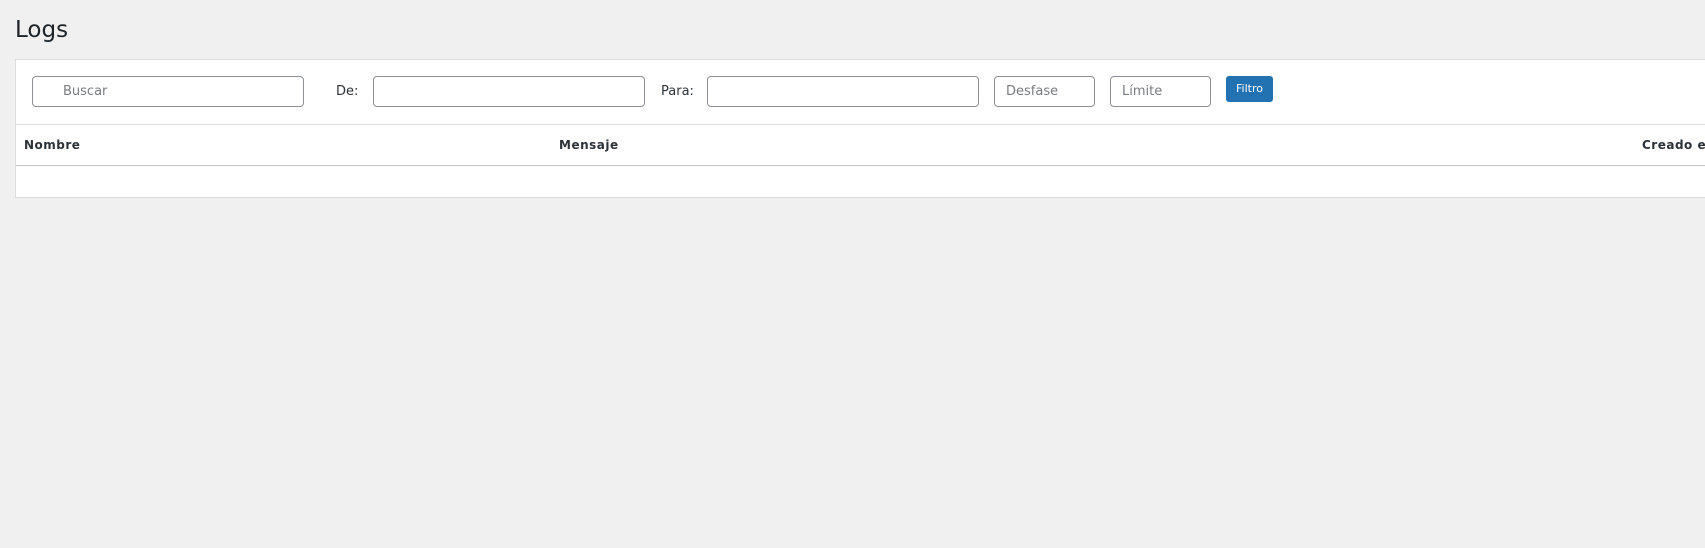  I want to click on column-header-name: Nombre, so click(52, 145).